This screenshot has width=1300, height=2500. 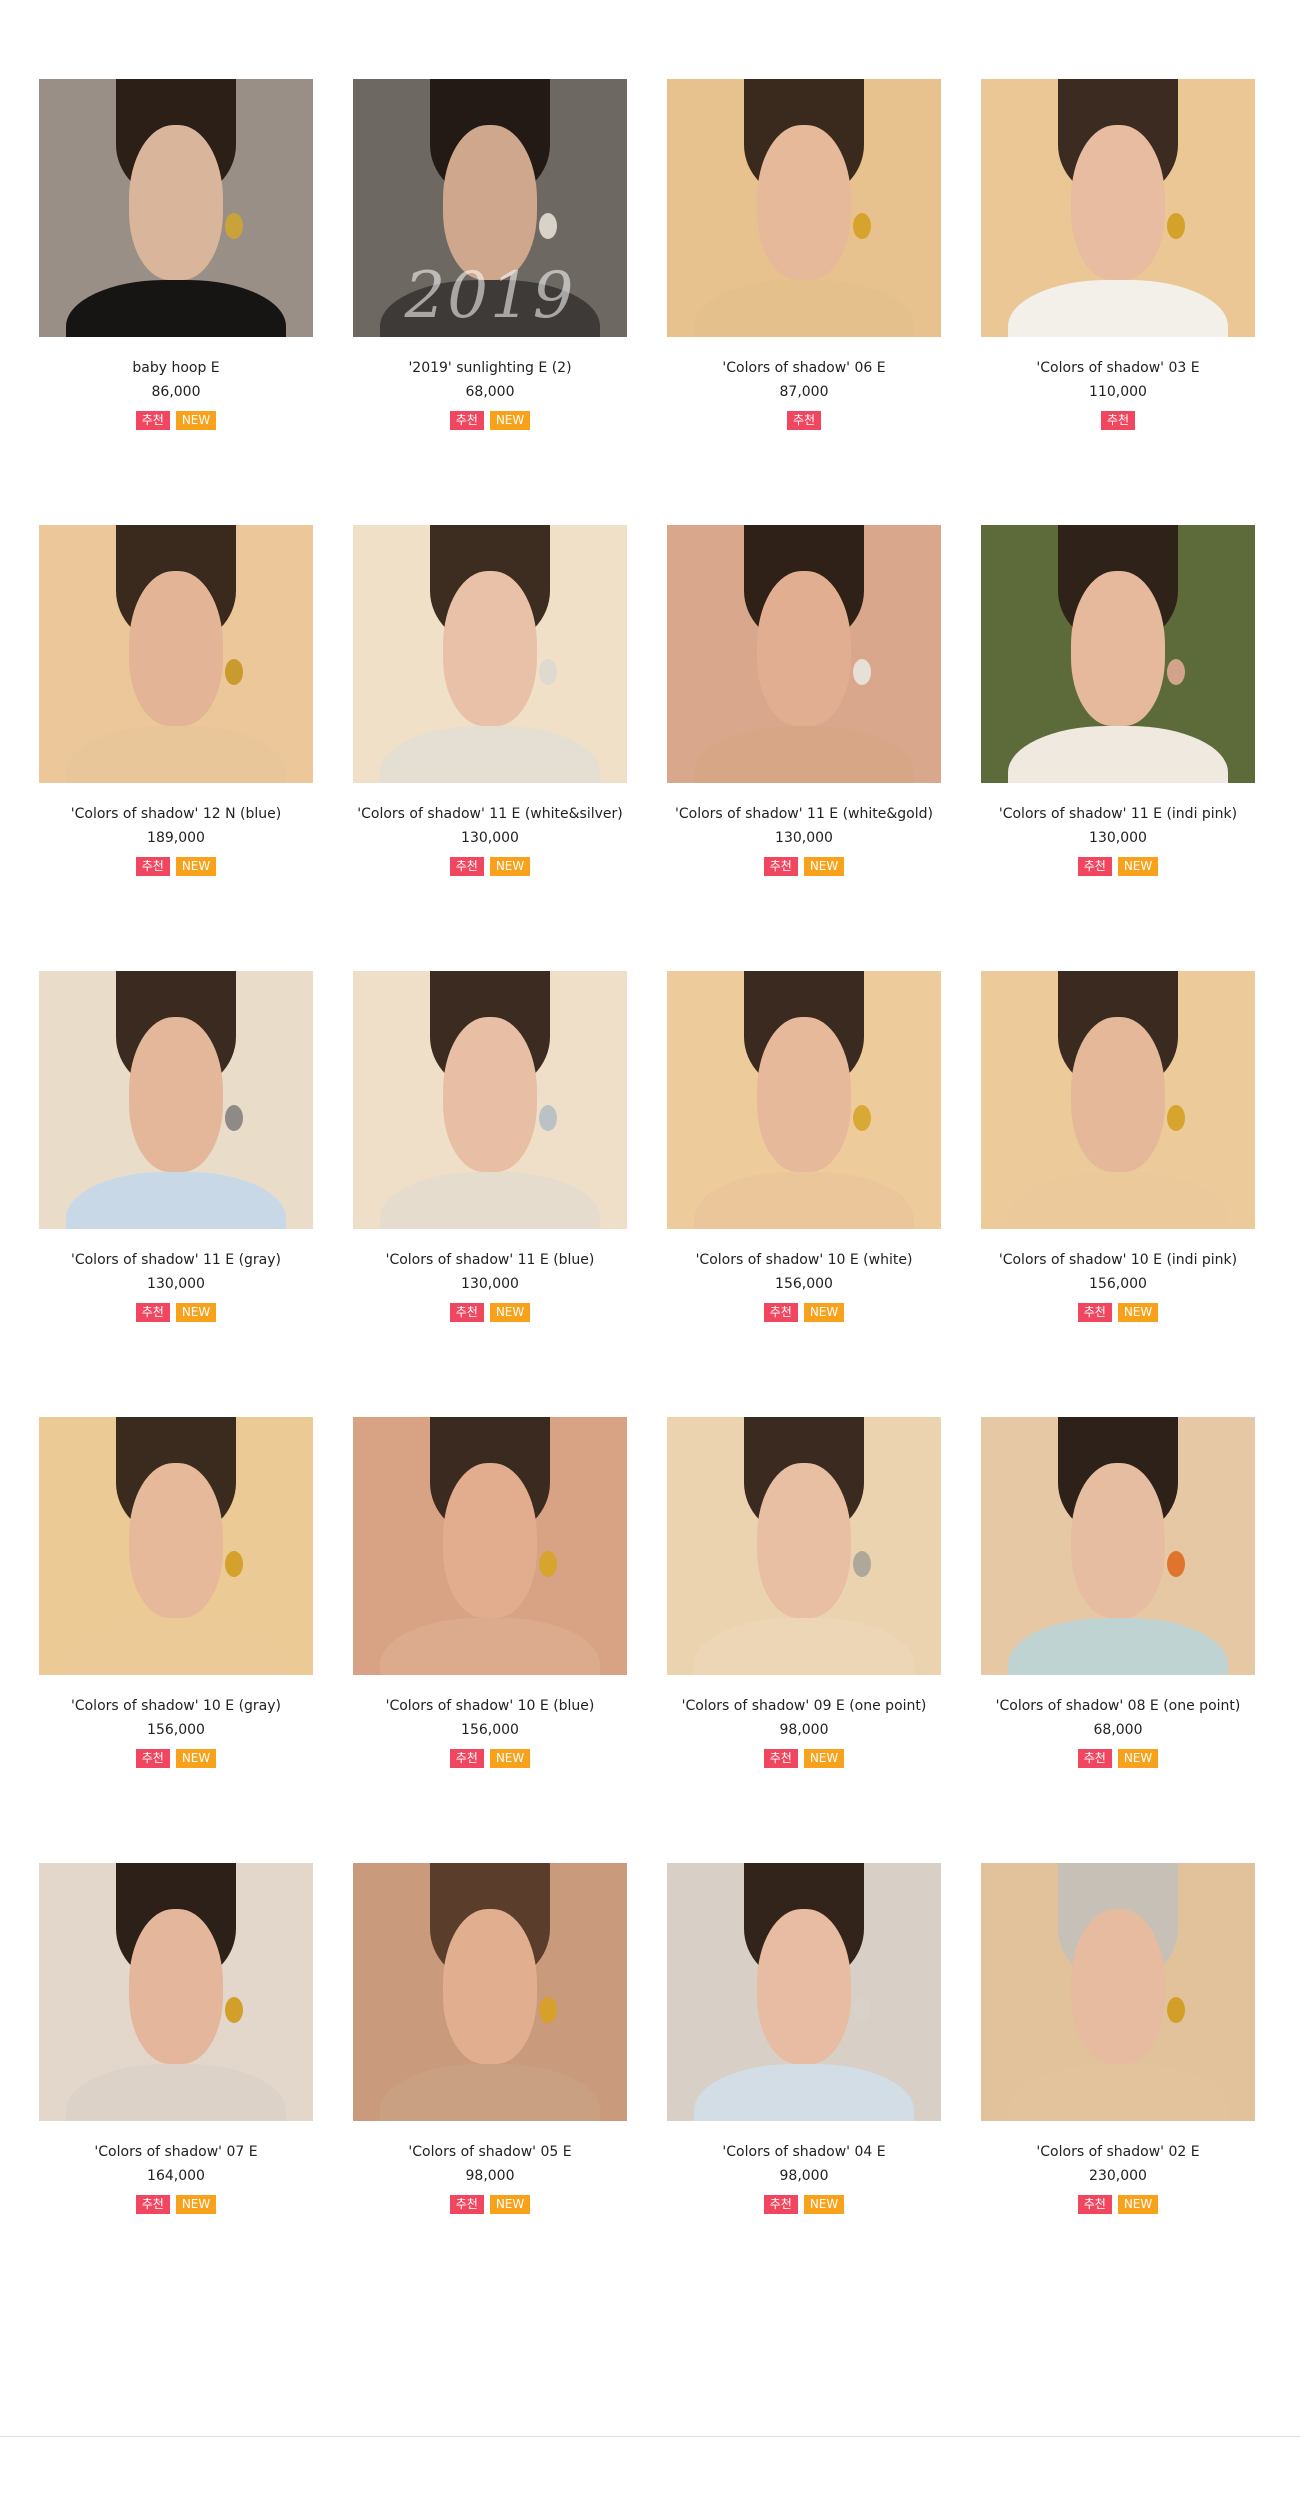 I want to click on product-name: 'Colors of shadow' 10 E (blue), so click(x=490, y=1706).